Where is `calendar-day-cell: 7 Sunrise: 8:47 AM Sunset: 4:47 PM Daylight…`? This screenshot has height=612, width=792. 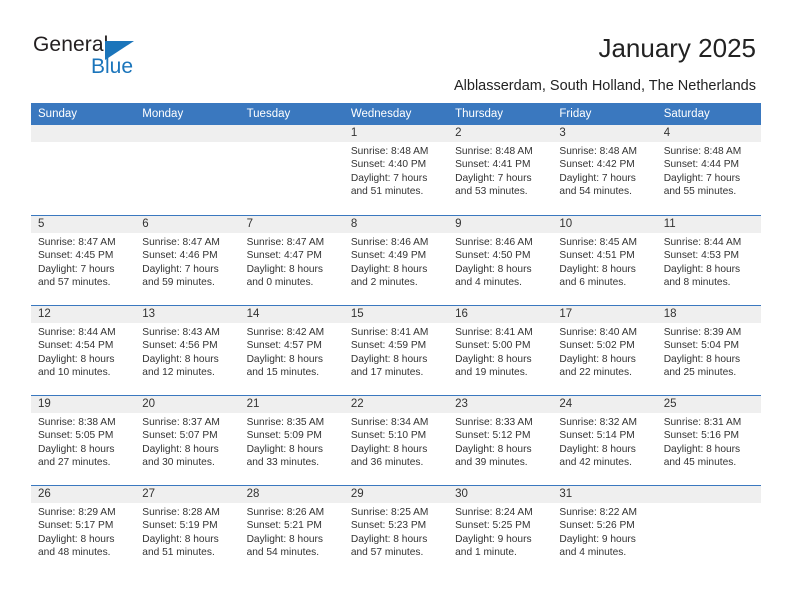
calendar-day-cell: 7 Sunrise: 8:47 AM Sunset: 4:47 PM Daylight… is located at coordinates (291, 260).